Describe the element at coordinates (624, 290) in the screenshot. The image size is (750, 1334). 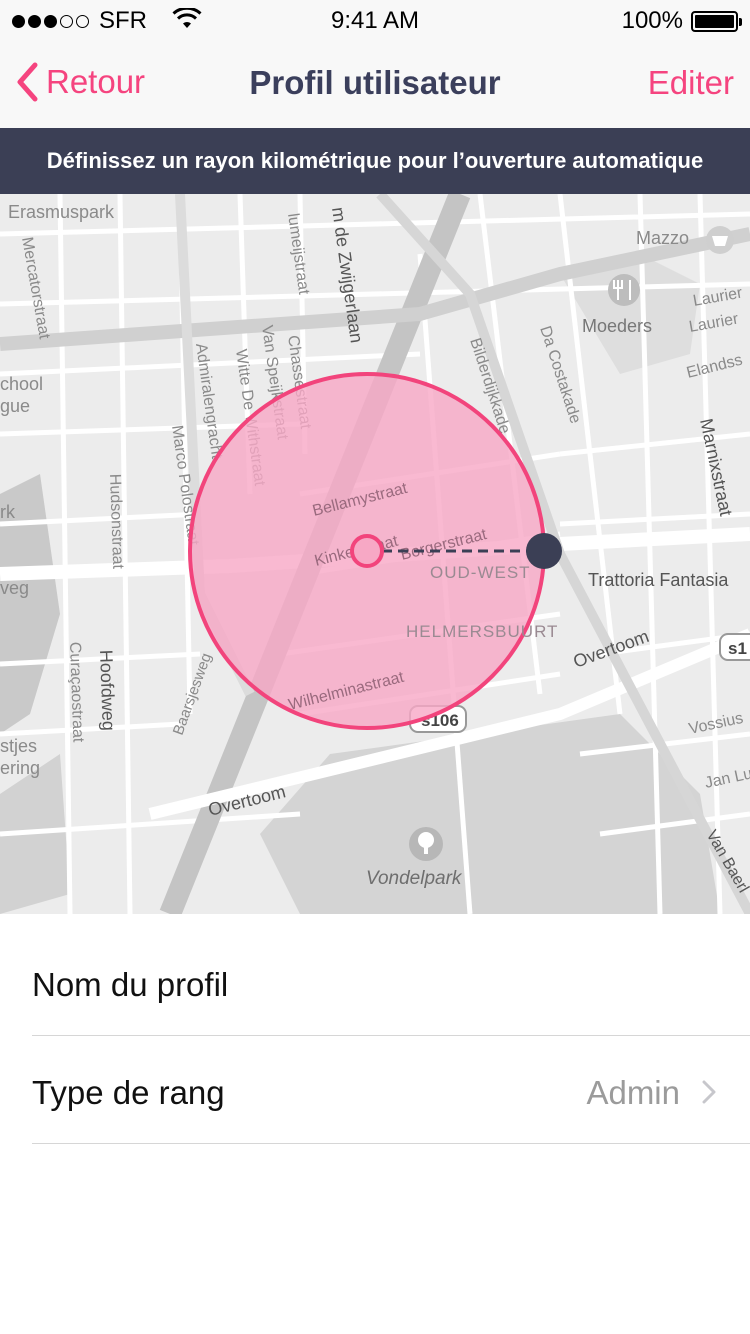
I see `restaurant-icon` at that location.